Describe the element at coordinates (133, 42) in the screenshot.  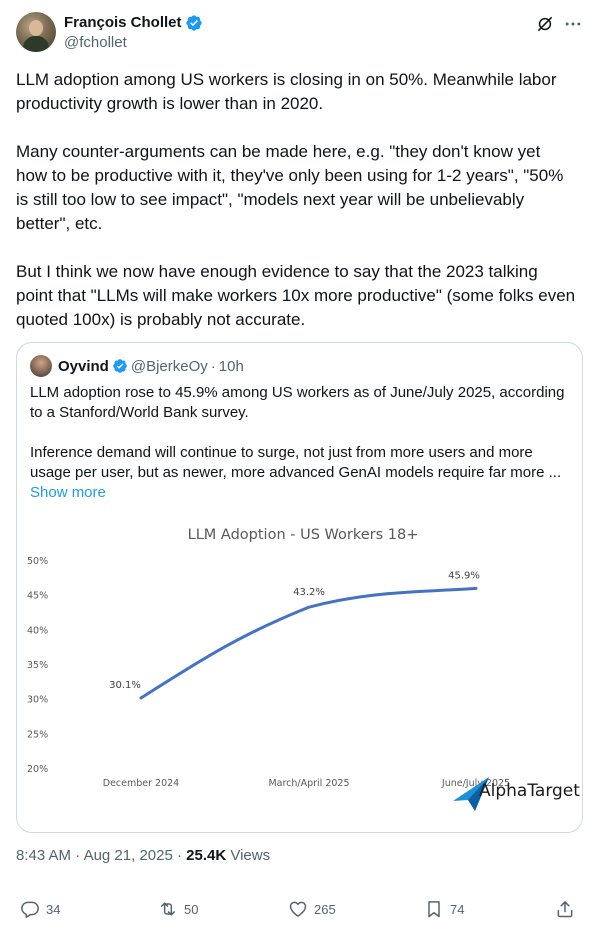
I see `author-handle: @fchollet` at that location.